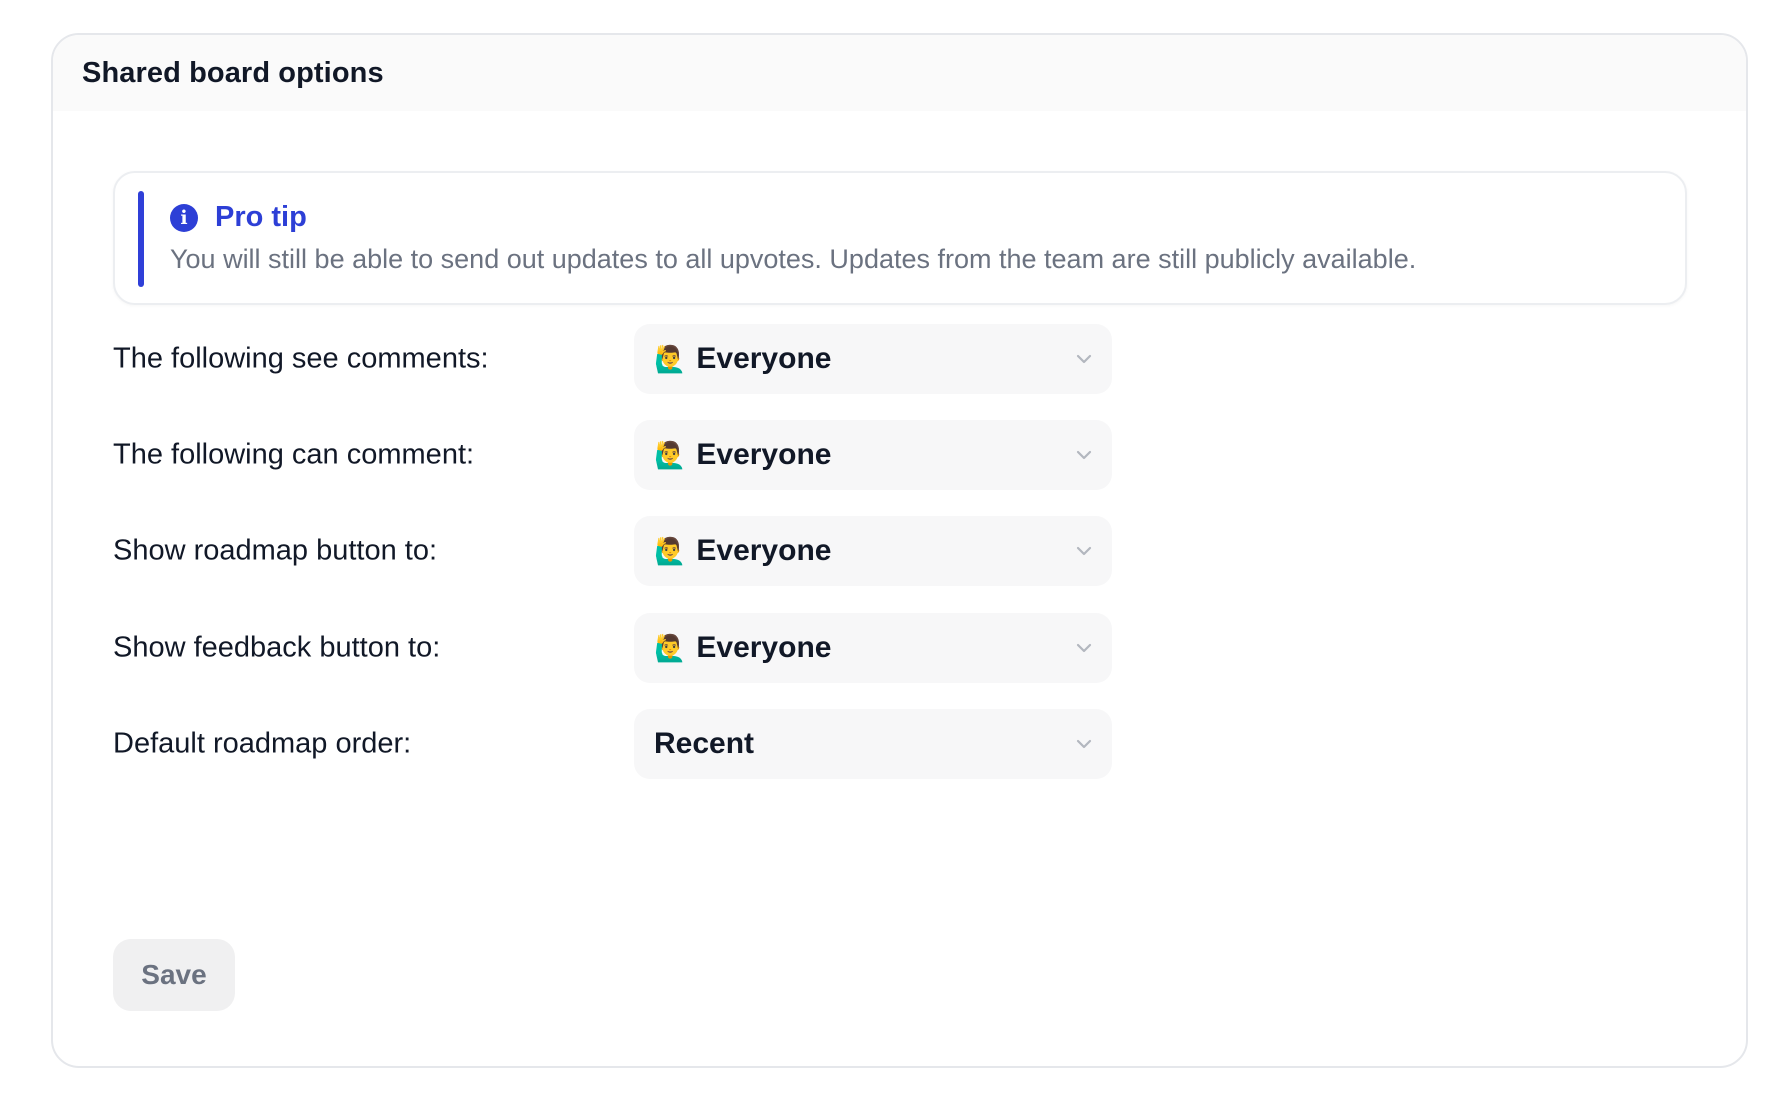 The height and width of the screenshot is (1110, 1786). Describe the element at coordinates (275, 550) in the screenshot. I see `row-label: Show roadmap button to:` at that location.